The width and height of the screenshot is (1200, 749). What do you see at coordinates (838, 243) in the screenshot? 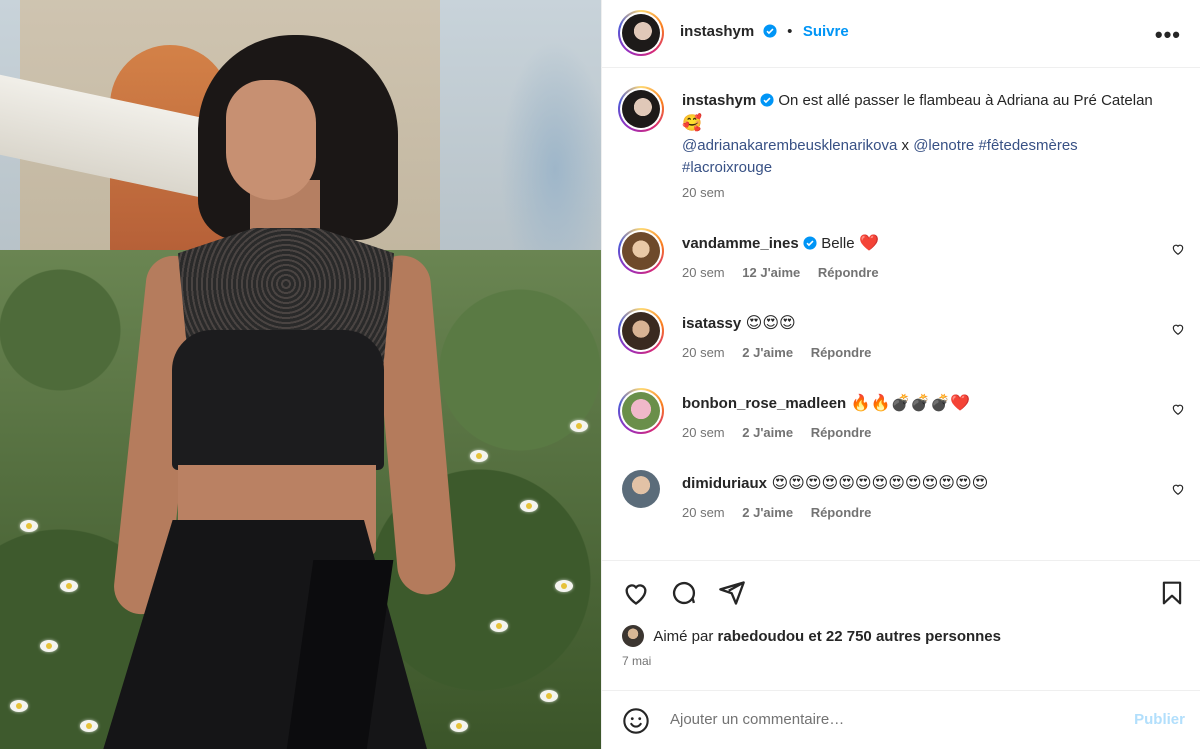
I see `comment-text: Belle` at bounding box center [838, 243].